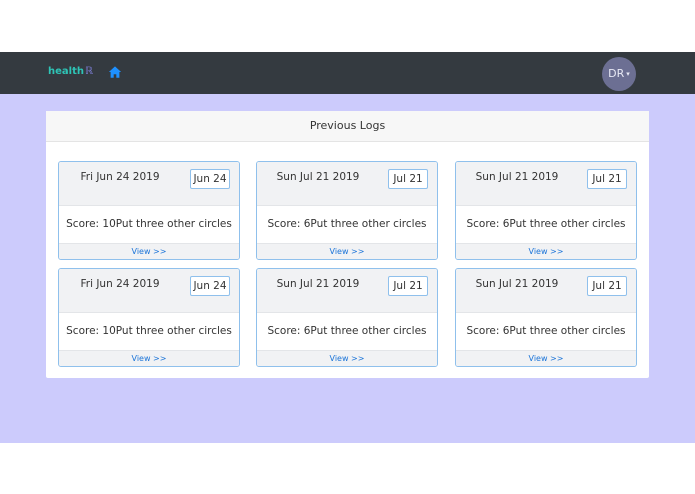 The width and height of the screenshot is (695, 494). I want to click on brand-logo: healthℝ, so click(70, 71).